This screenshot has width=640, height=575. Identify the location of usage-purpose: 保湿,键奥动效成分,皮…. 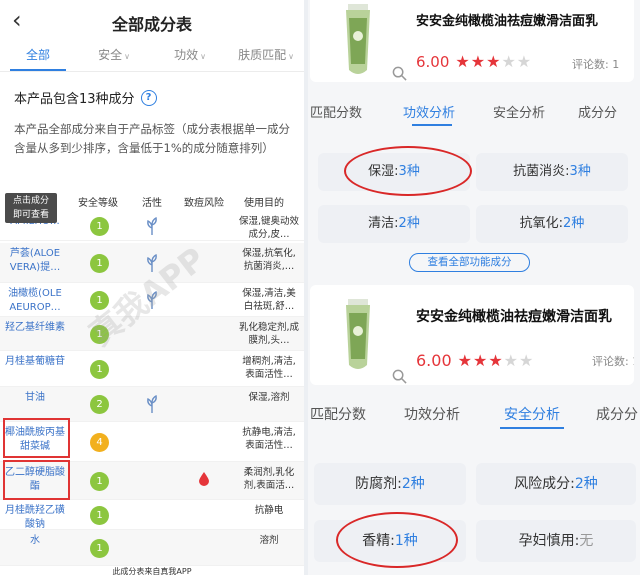
(269, 228).